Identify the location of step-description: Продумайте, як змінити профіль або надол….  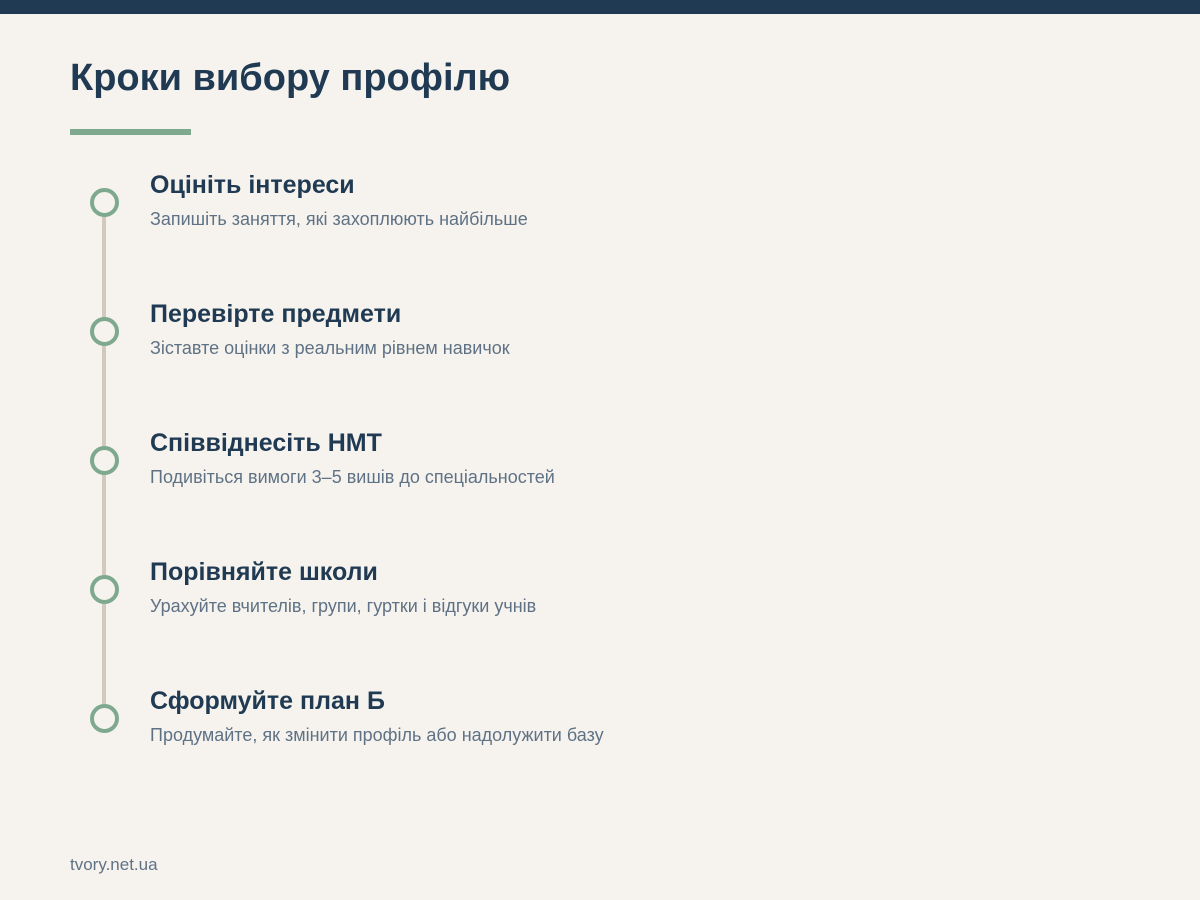
(377, 735).